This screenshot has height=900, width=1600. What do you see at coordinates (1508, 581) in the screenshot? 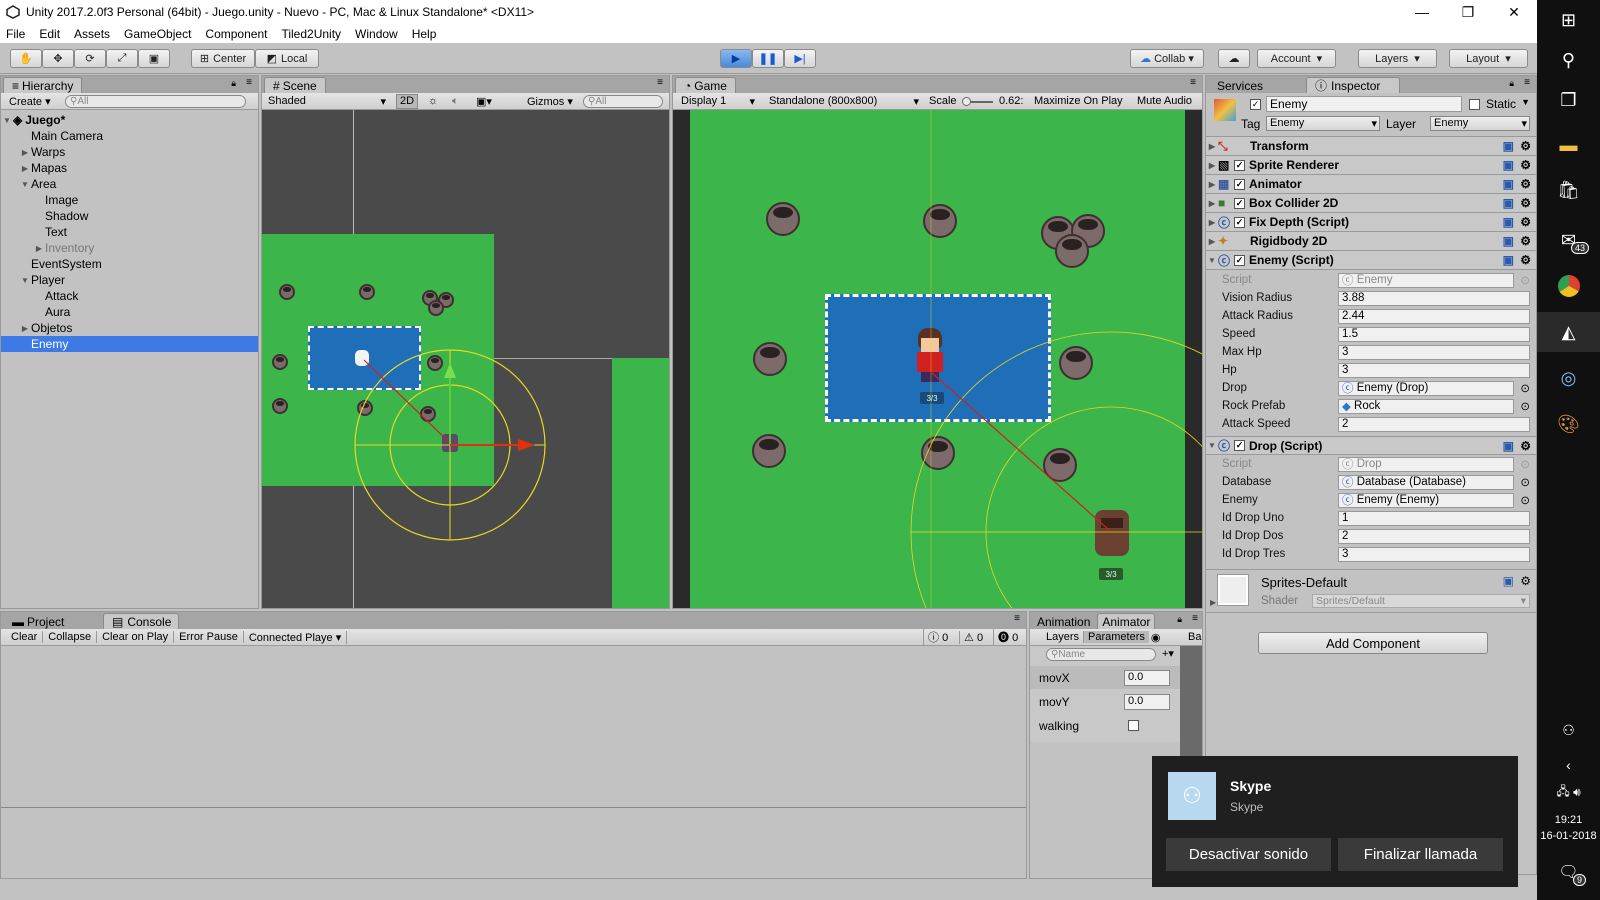
I see `help-icon: ▣` at bounding box center [1508, 581].